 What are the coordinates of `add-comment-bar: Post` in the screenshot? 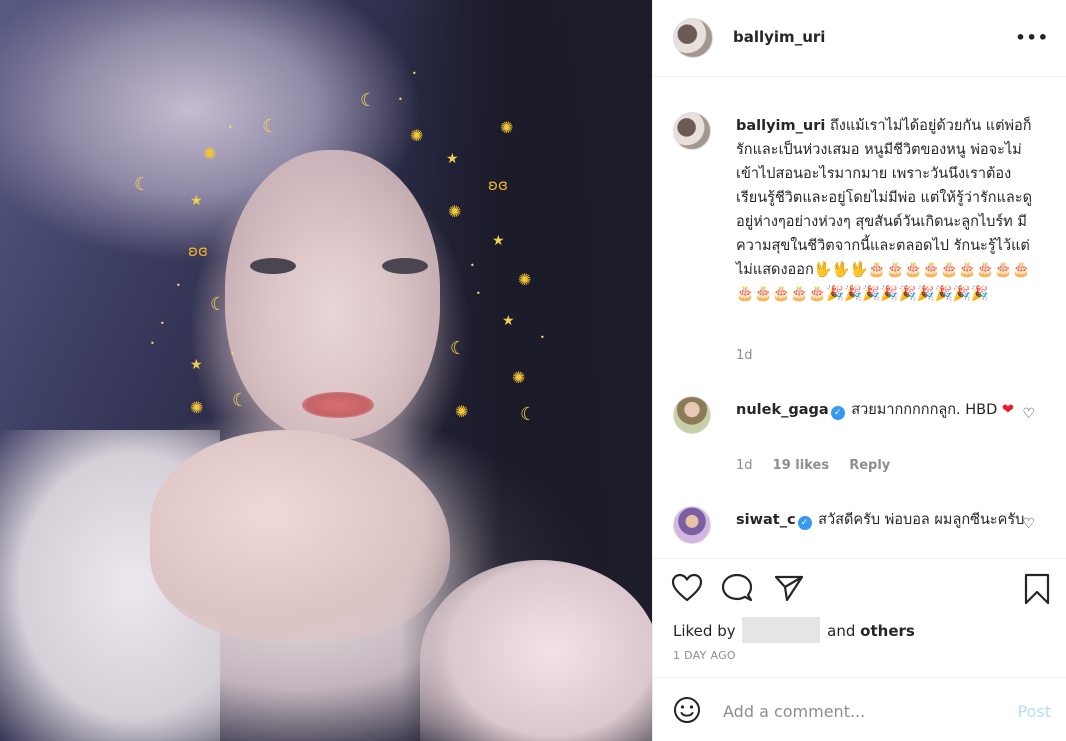 It's located at (859, 709).